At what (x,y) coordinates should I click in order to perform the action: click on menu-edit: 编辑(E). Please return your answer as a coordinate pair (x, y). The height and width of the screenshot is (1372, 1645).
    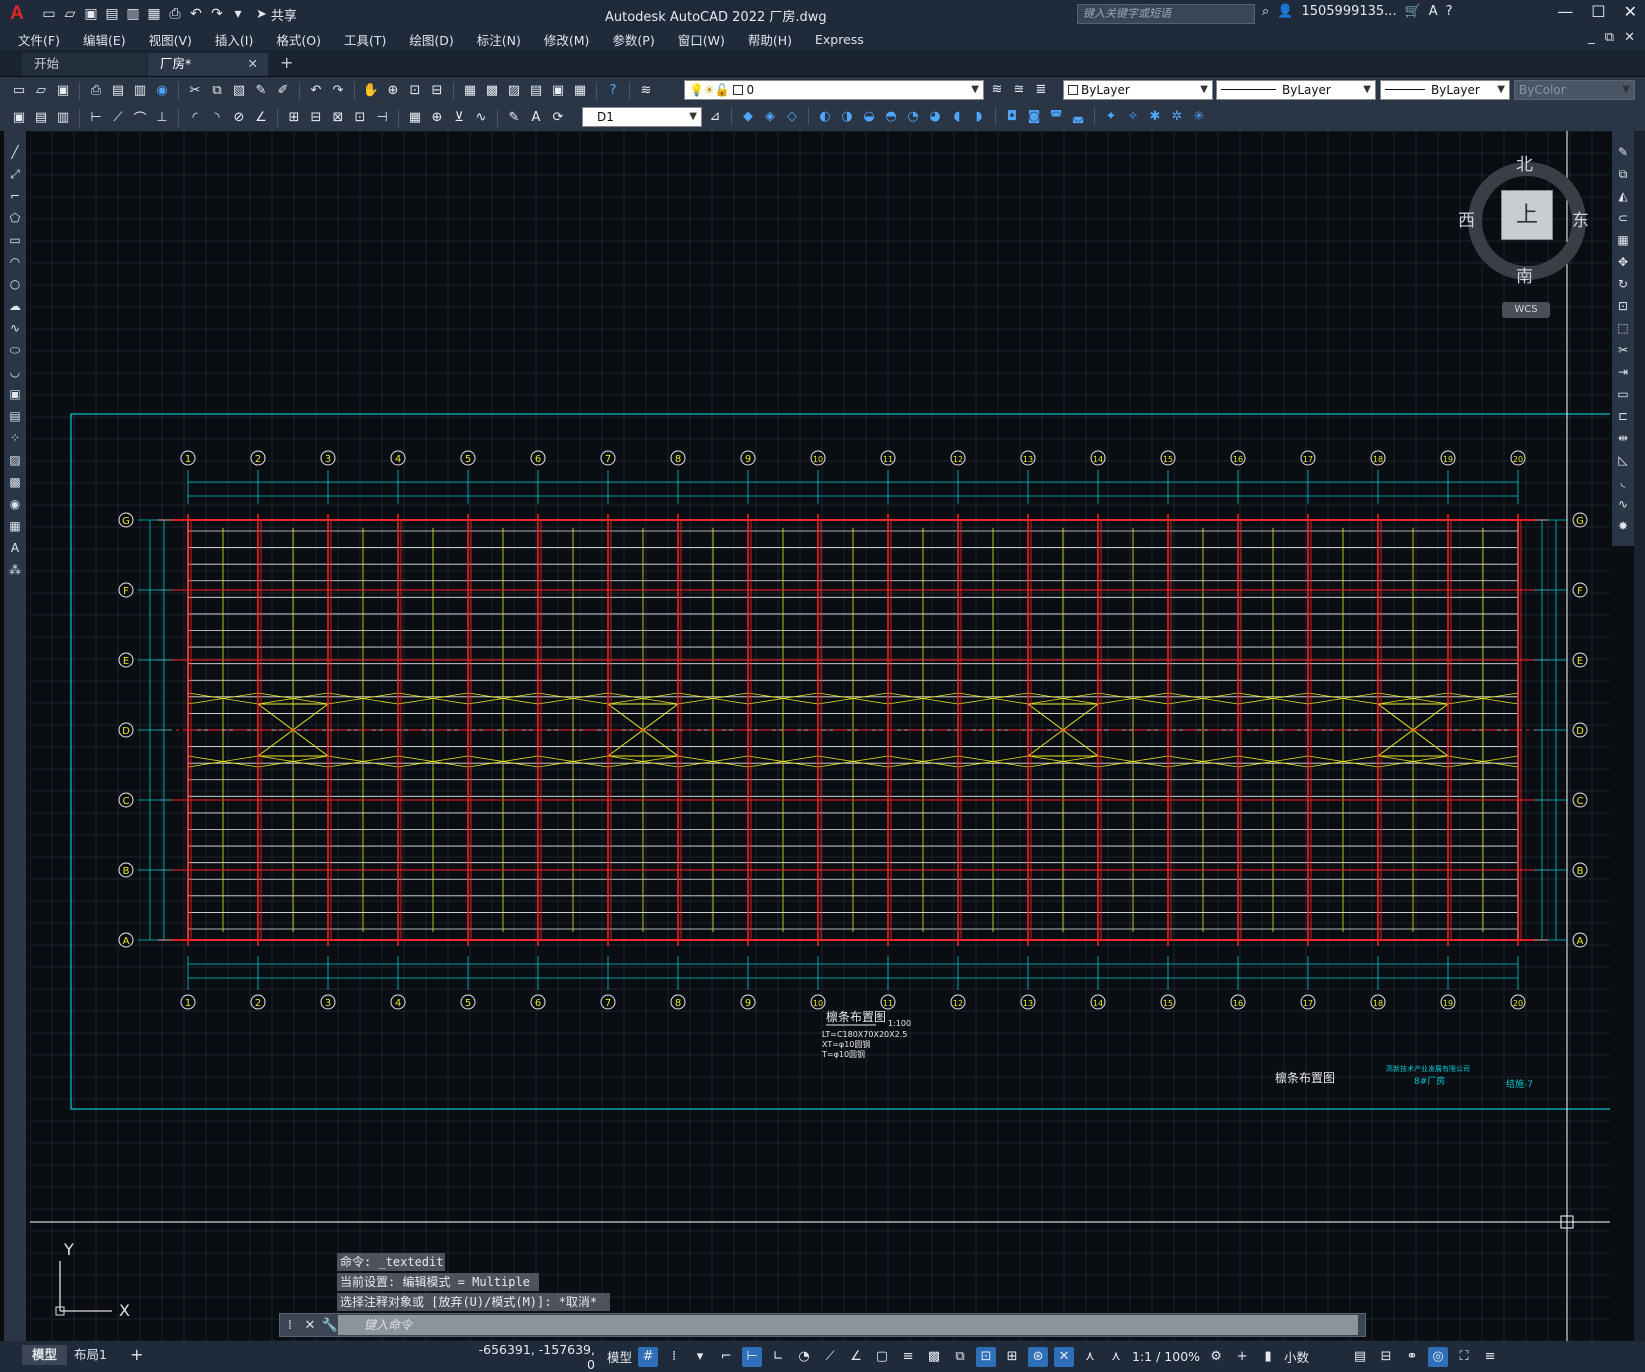
    Looking at the image, I should click on (111, 39).